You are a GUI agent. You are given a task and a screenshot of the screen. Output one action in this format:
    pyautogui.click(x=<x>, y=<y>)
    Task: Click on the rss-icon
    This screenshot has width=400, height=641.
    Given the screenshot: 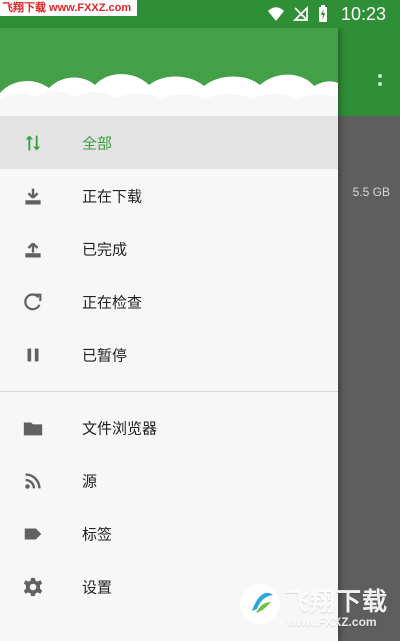 What is the action you would take?
    pyautogui.click(x=33, y=481)
    